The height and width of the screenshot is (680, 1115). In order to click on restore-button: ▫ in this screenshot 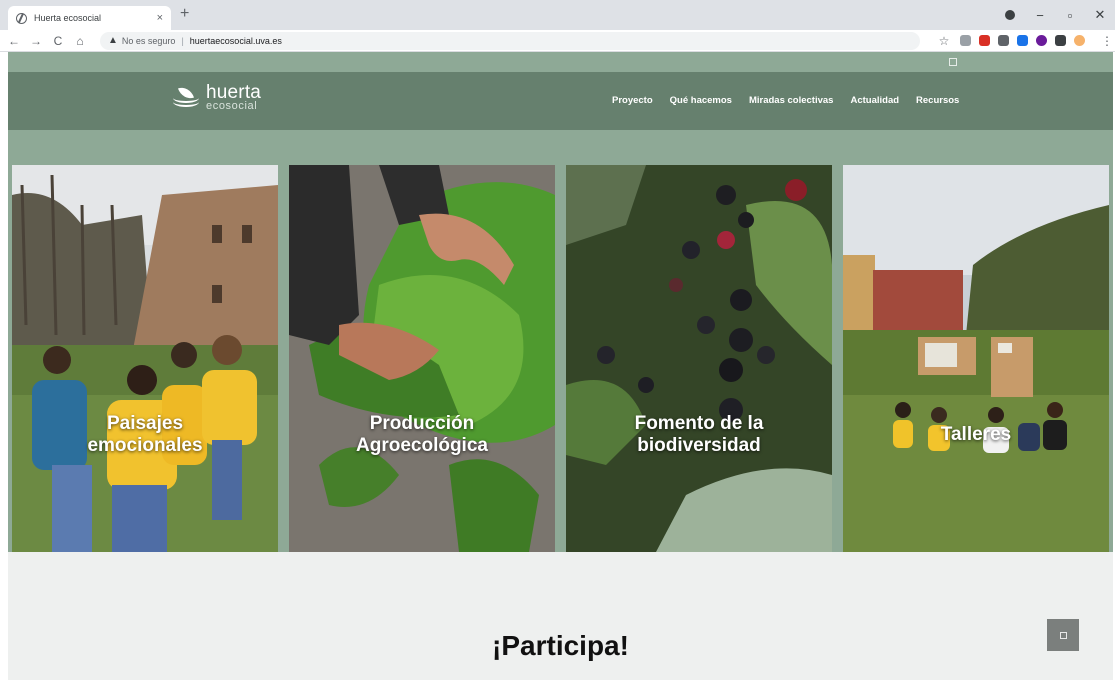, I will do `click(1070, 15)`.